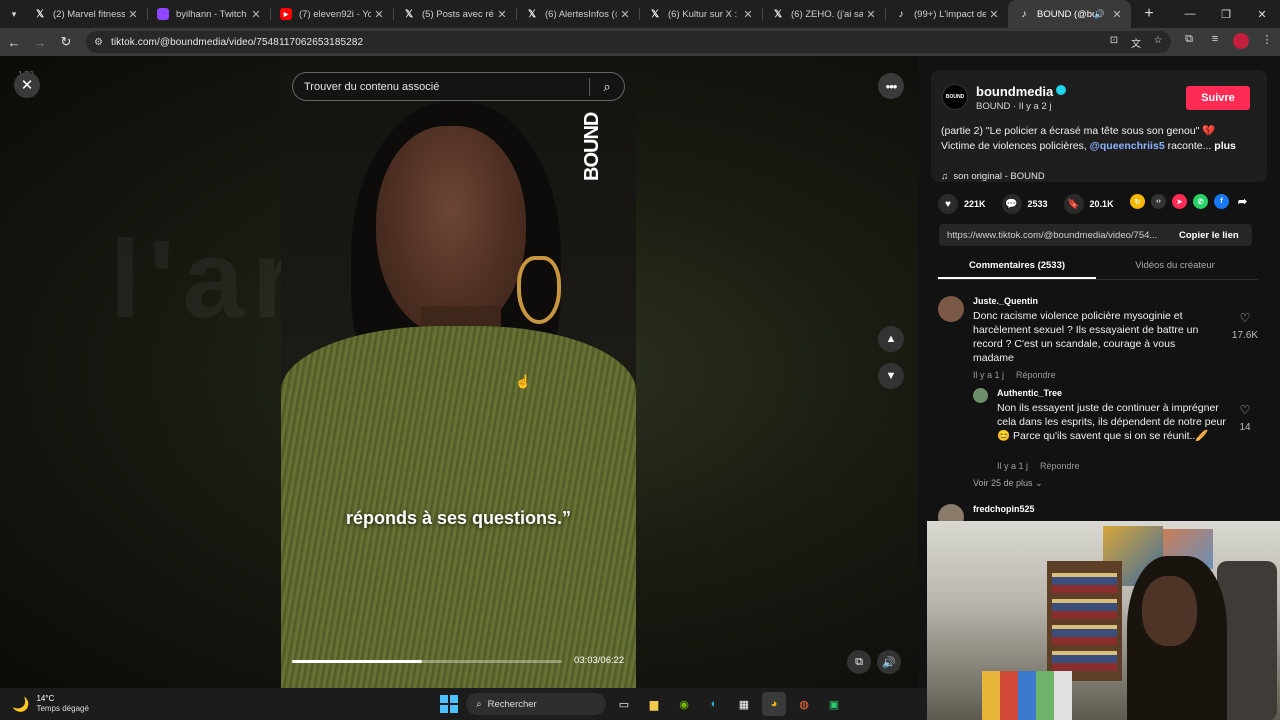 The height and width of the screenshot is (720, 1280). Describe the element at coordinates (1221, 201) in the screenshot. I see `facebook-icon: f` at that location.